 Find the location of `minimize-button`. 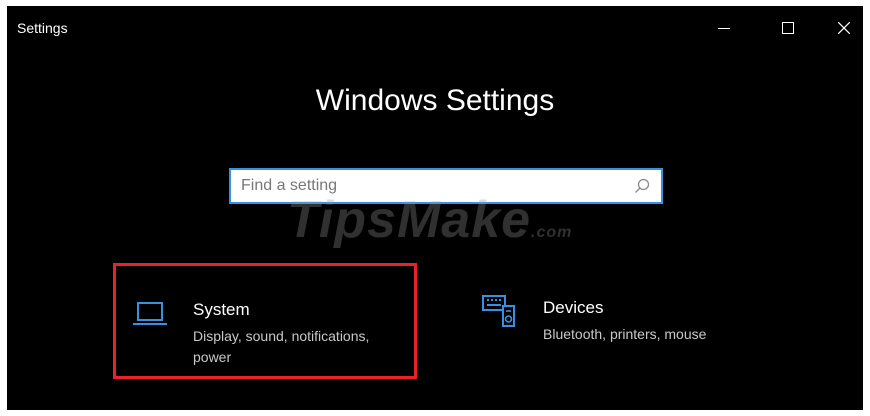

minimize-button is located at coordinates (724, 28).